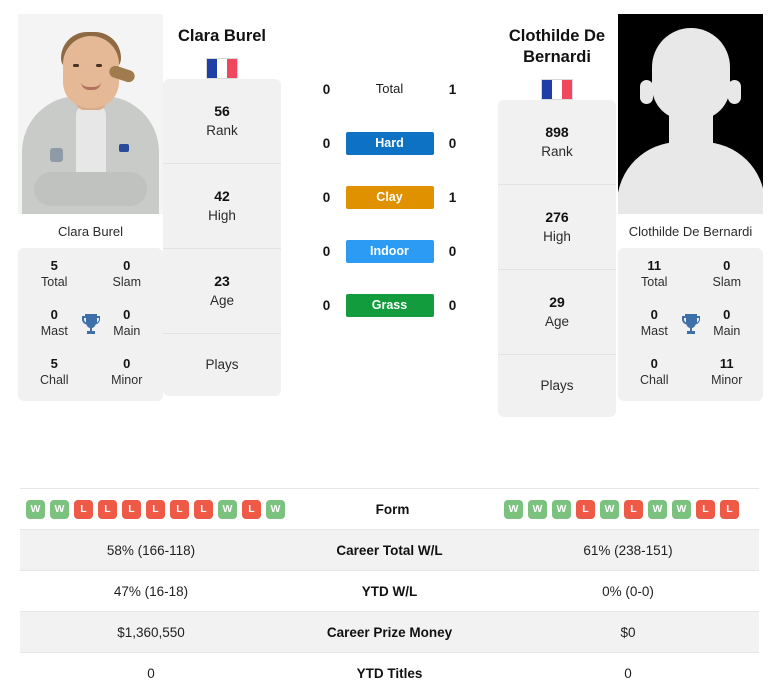 The width and height of the screenshot is (779, 699). I want to click on right-career_total_wl-cell: 61% (238-151), so click(628, 550).